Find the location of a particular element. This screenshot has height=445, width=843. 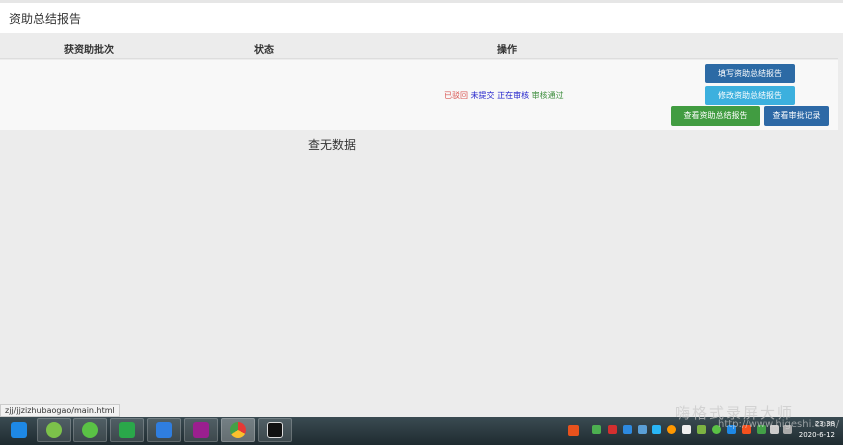

clock-date: 2020-6-12 is located at coordinates (816, 435).